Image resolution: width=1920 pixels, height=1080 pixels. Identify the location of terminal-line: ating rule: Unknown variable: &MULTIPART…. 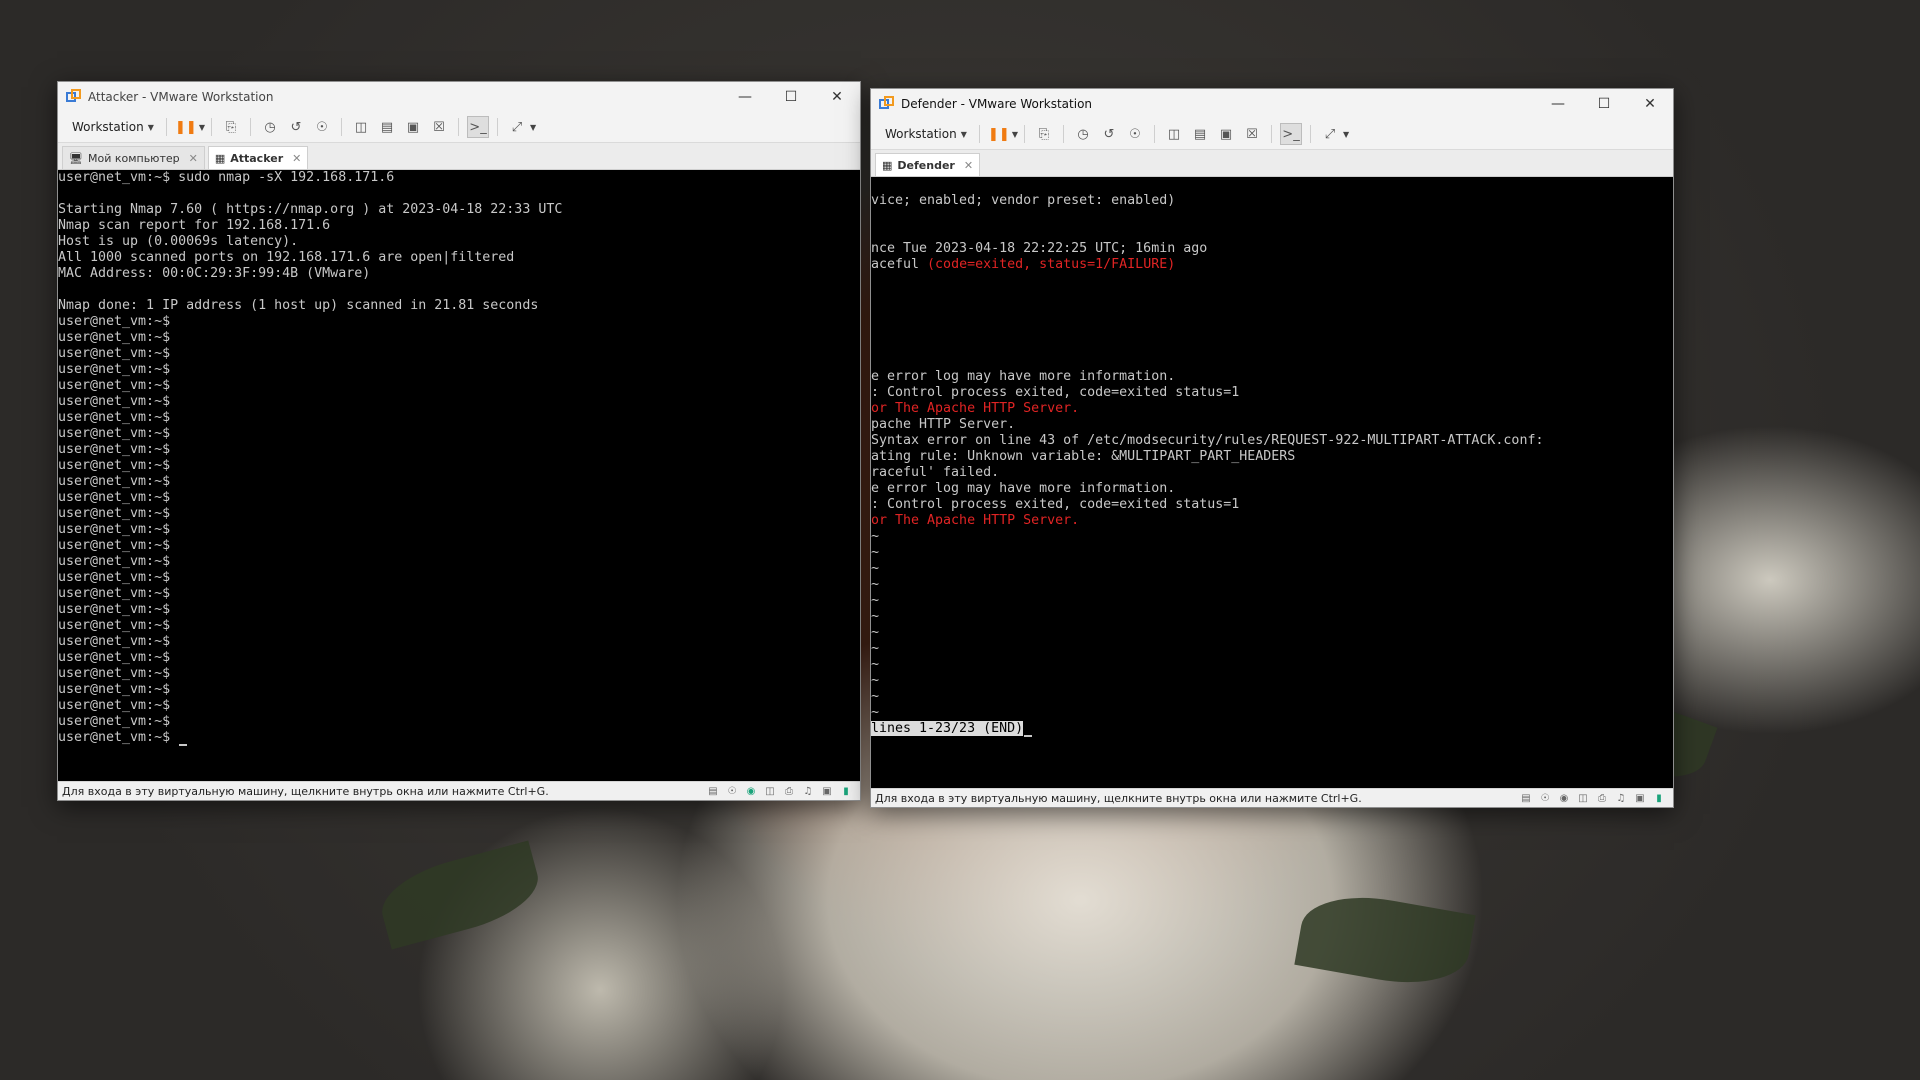
(1083, 456).